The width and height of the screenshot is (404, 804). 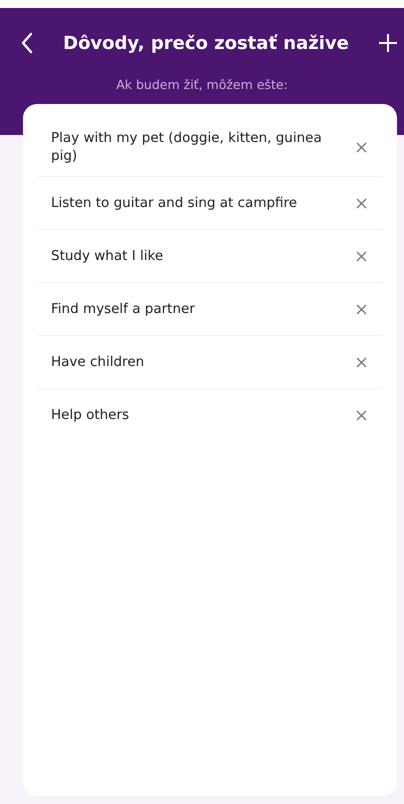 I want to click on reason-text: Play with my pet (doggie, kitten, guinea pig), so click(x=187, y=147).